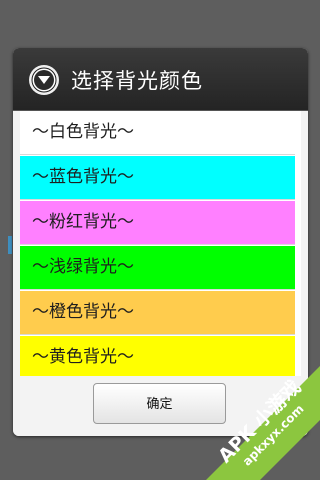 The height and width of the screenshot is (480, 320). Describe the element at coordinates (10, 245) in the screenshot. I see `background-edge` at that location.